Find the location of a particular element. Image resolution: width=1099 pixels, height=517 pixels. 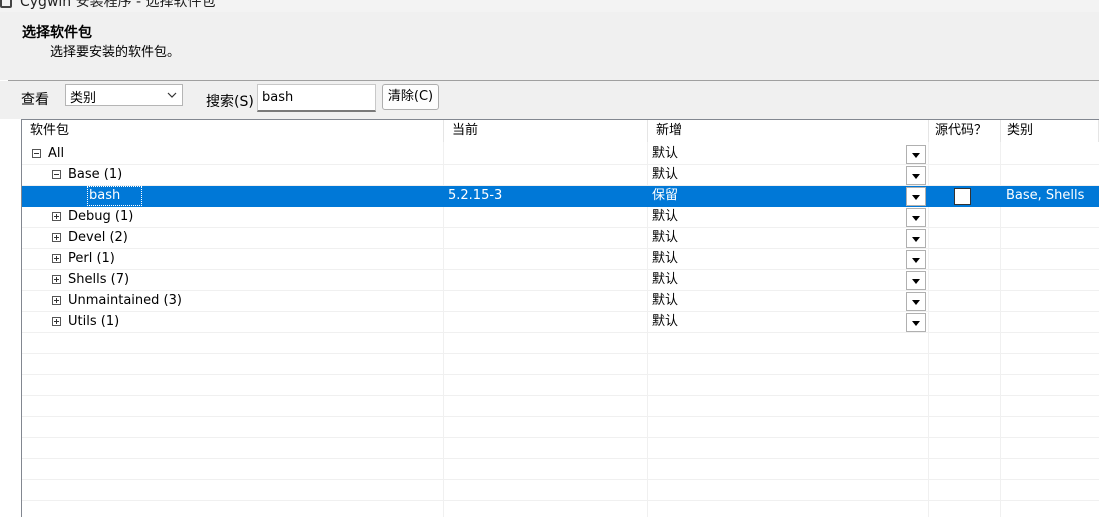

search-input is located at coordinates (316, 98).